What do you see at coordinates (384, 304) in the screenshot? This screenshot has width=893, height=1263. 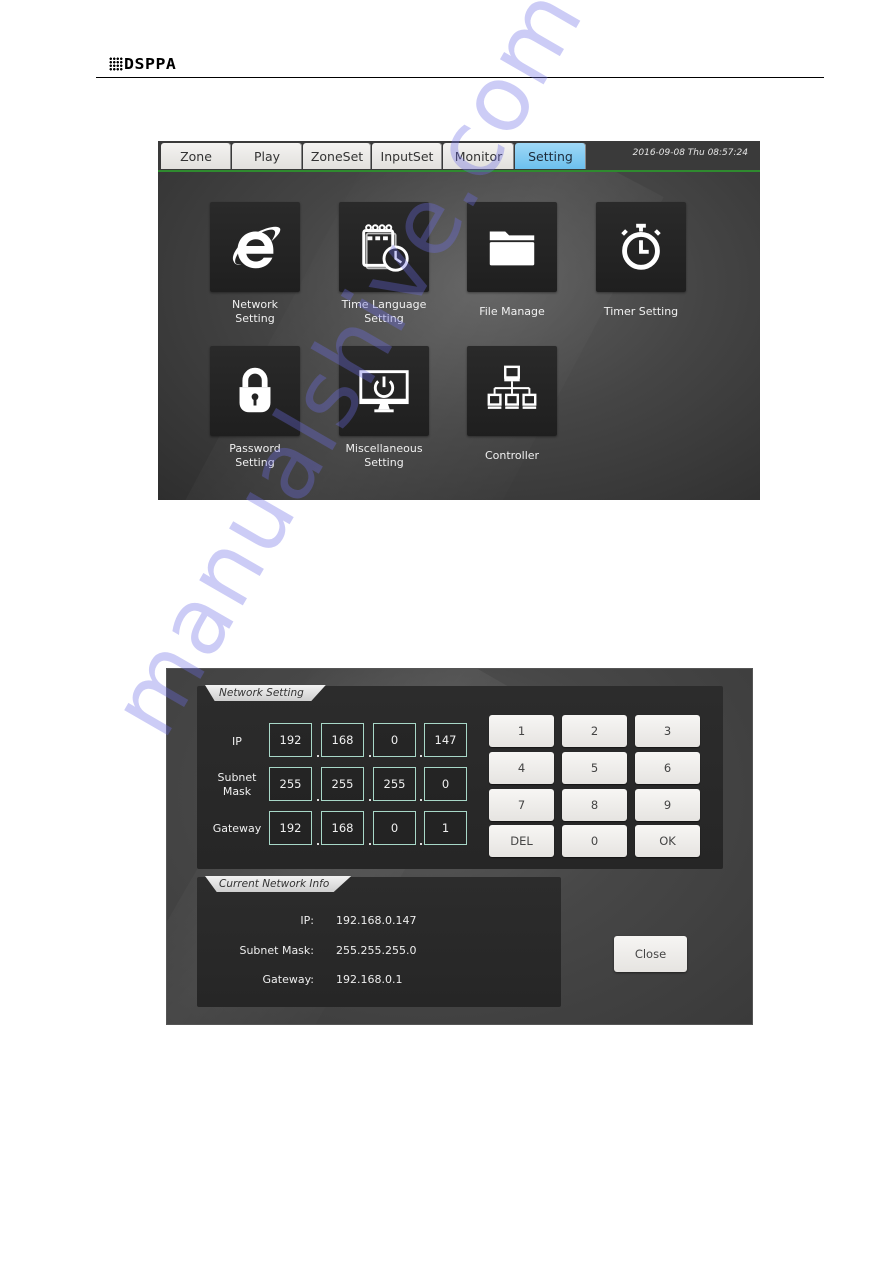 I see `label-line: Time Language` at bounding box center [384, 304].